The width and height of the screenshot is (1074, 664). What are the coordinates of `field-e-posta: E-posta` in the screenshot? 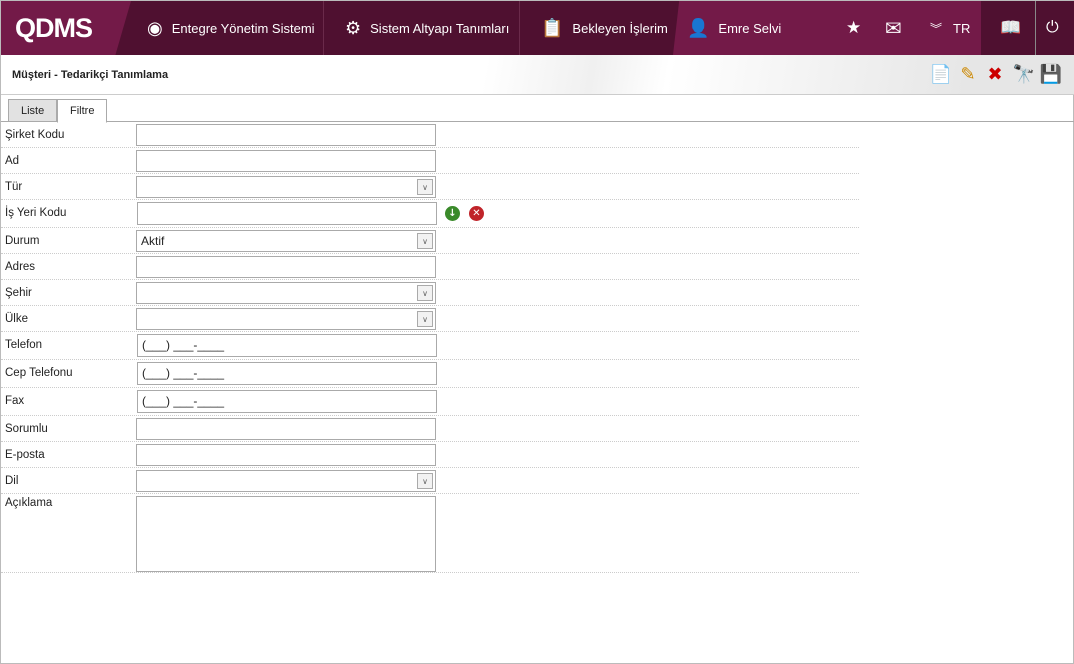 It's located at (430, 455).